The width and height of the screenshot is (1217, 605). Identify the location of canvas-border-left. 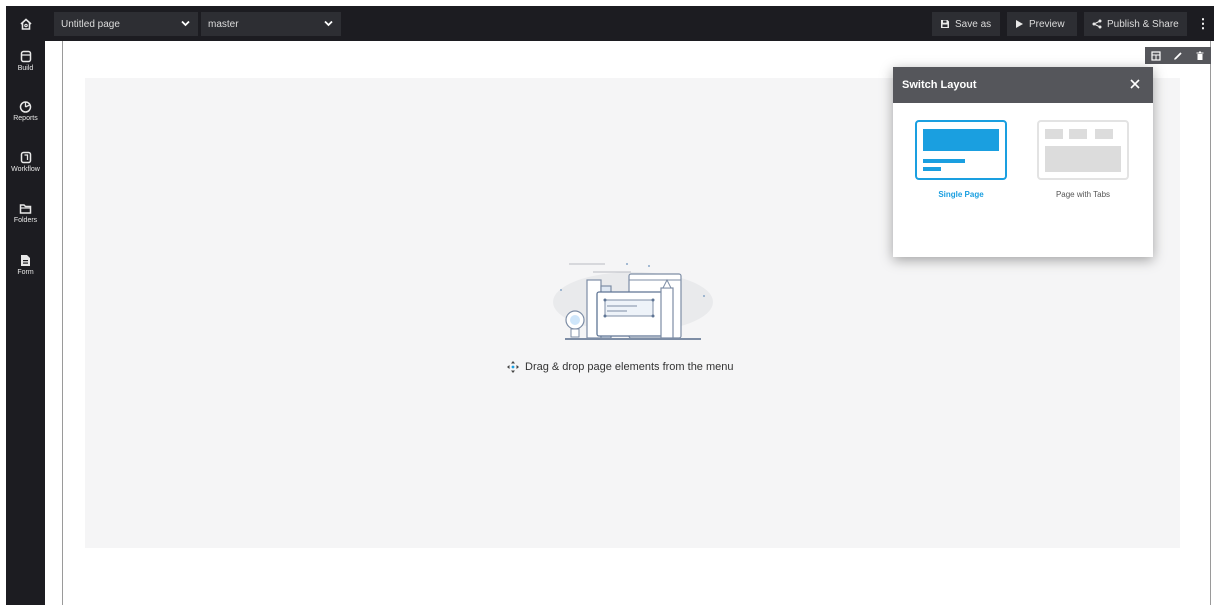
(62, 323).